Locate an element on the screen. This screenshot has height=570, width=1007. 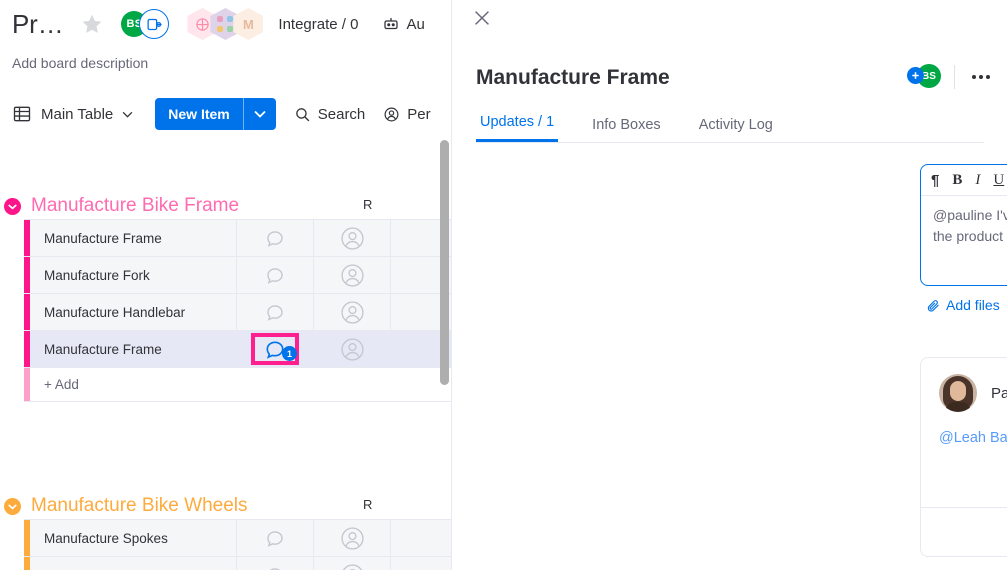
add-subscriber-icon is located at coordinates (915, 75).